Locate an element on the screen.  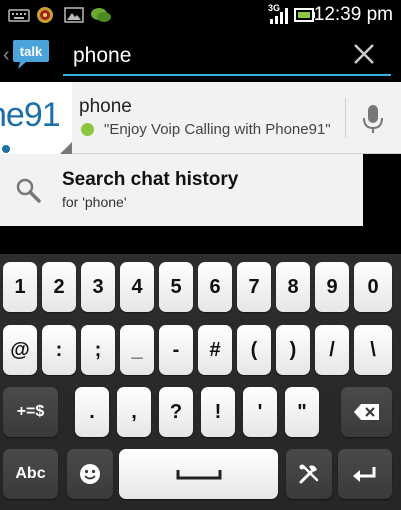
key-open-paren: ( is located at coordinates (254, 350).